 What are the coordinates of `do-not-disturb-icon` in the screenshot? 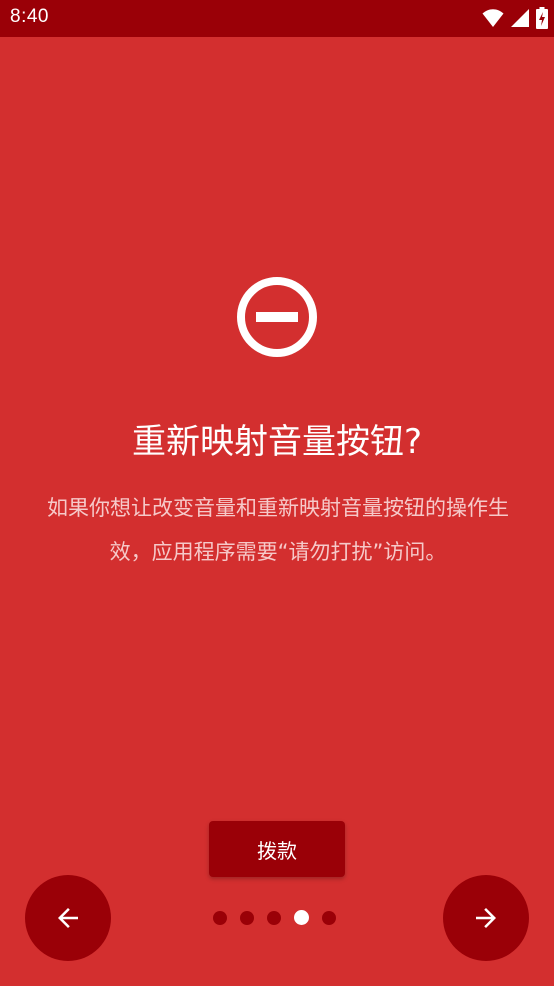 It's located at (277, 317).